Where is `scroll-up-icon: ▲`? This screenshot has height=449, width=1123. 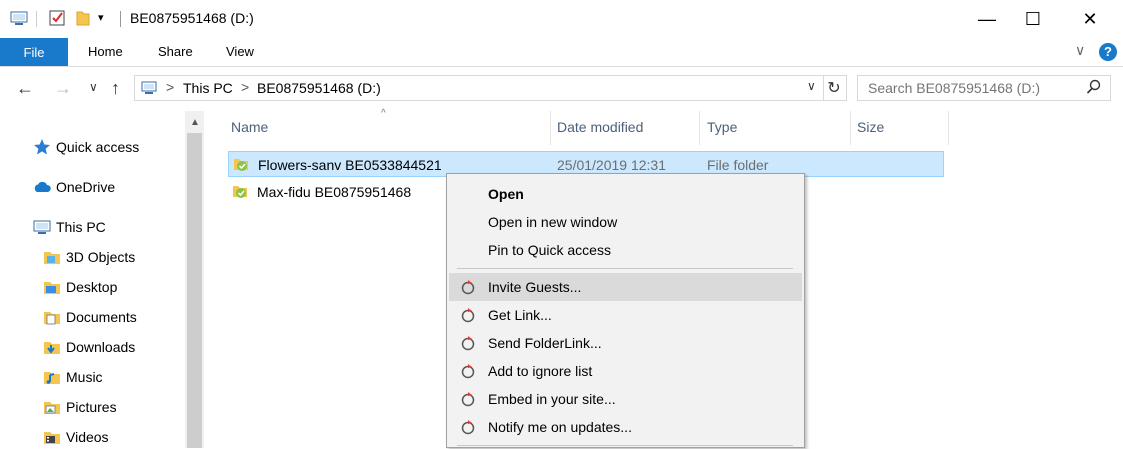
scroll-up-icon: ▲ is located at coordinates (195, 122).